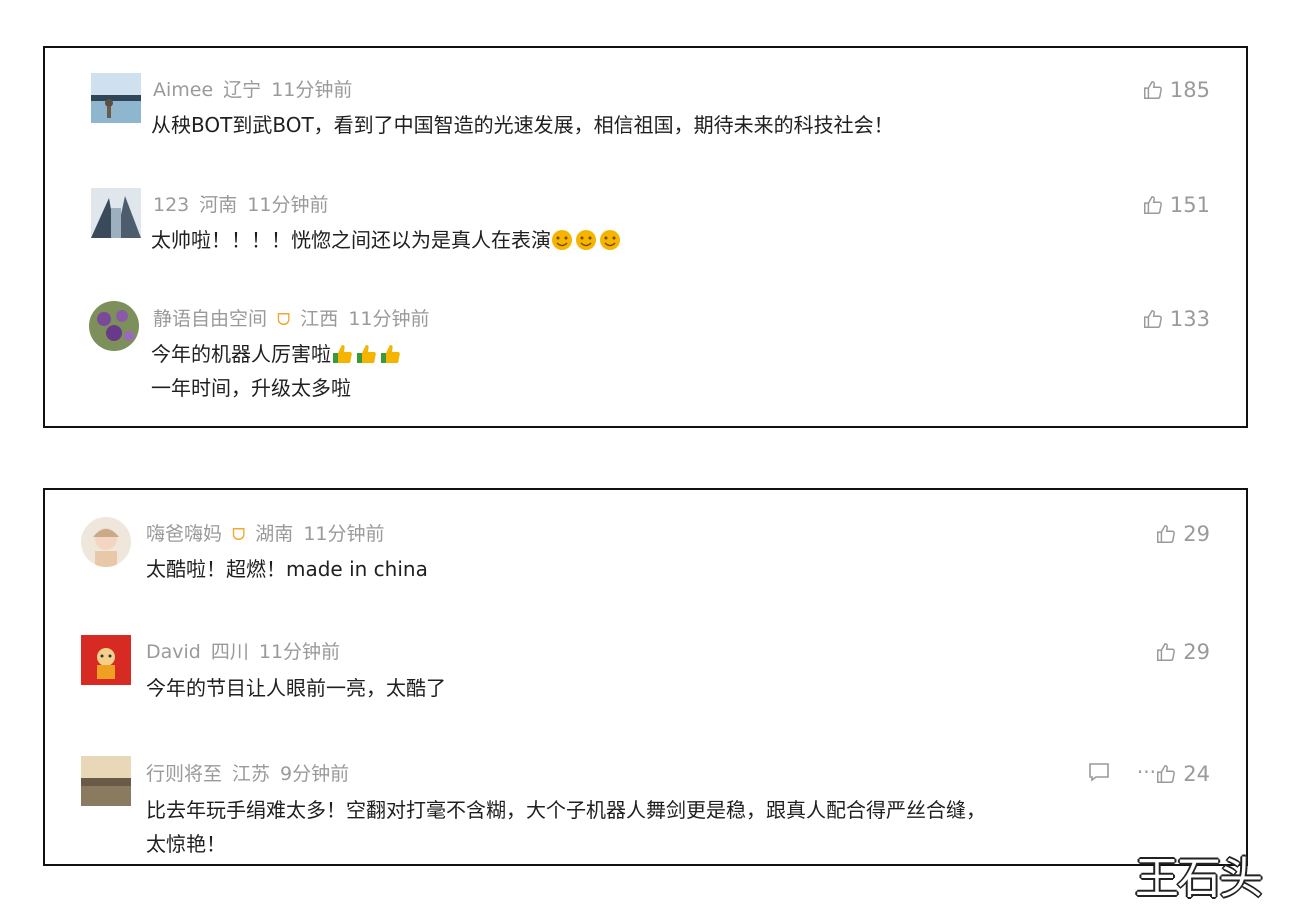 The image size is (1304, 920). Describe the element at coordinates (251, 774) in the screenshot. I see `region: 江苏` at that location.